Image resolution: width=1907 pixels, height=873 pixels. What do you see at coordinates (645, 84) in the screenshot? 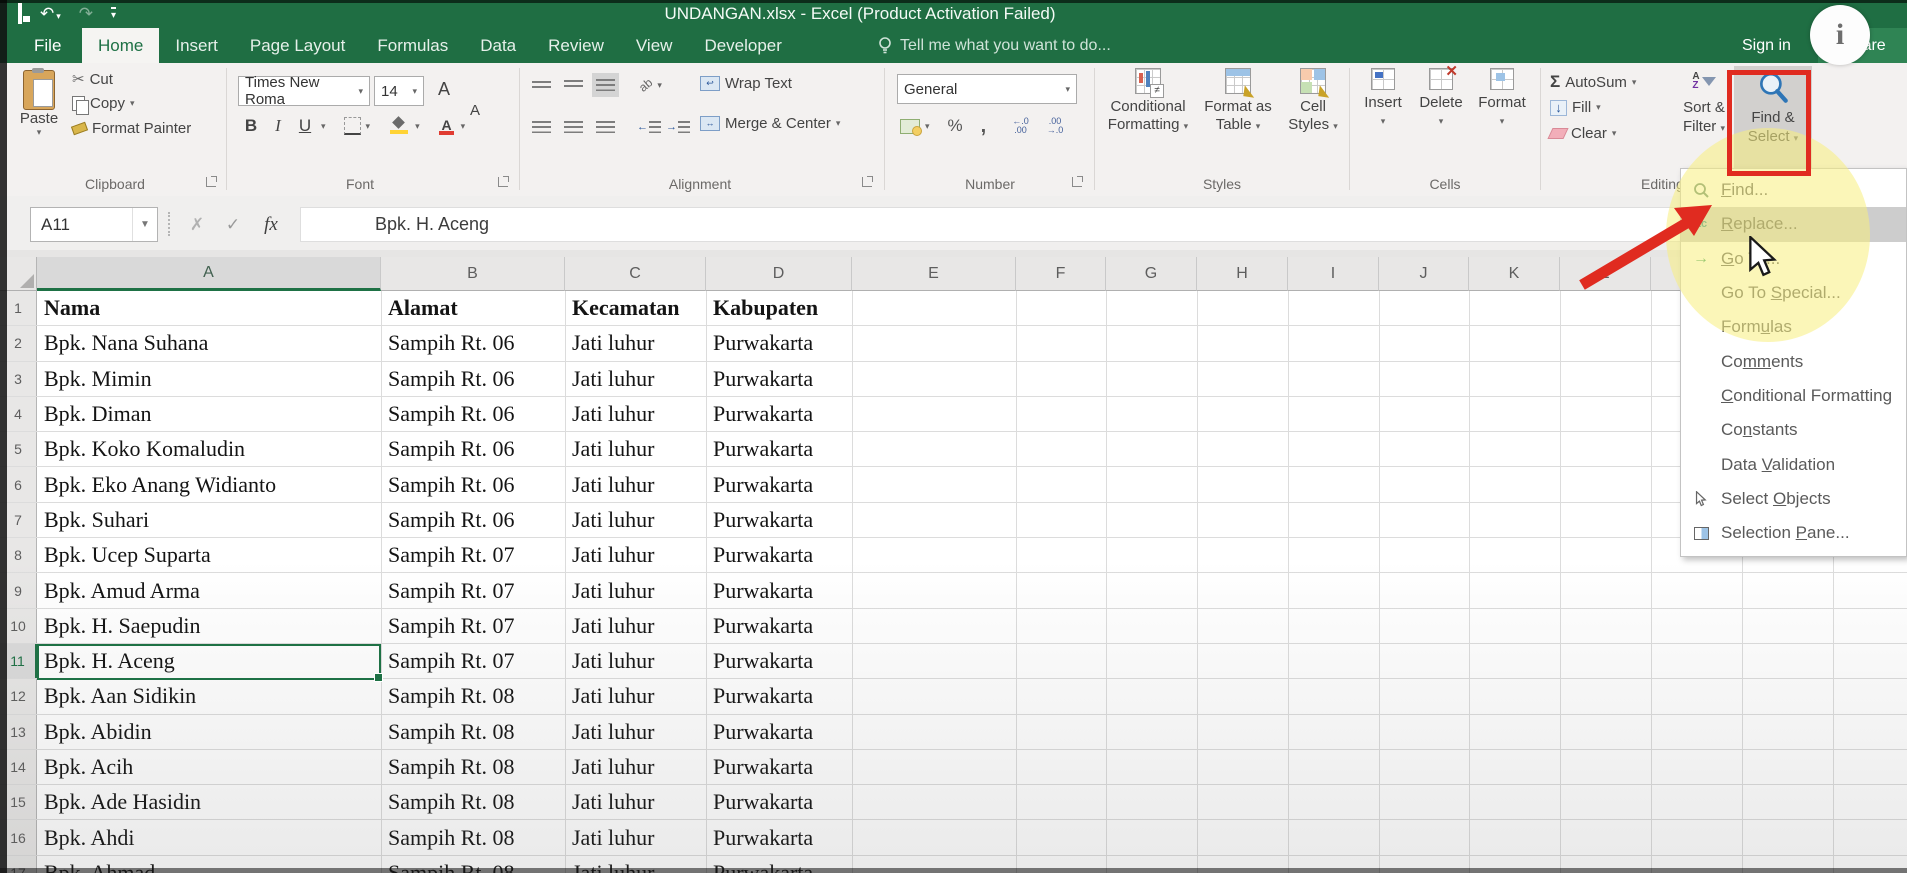
I see `orientation-icon: ab` at bounding box center [645, 84].